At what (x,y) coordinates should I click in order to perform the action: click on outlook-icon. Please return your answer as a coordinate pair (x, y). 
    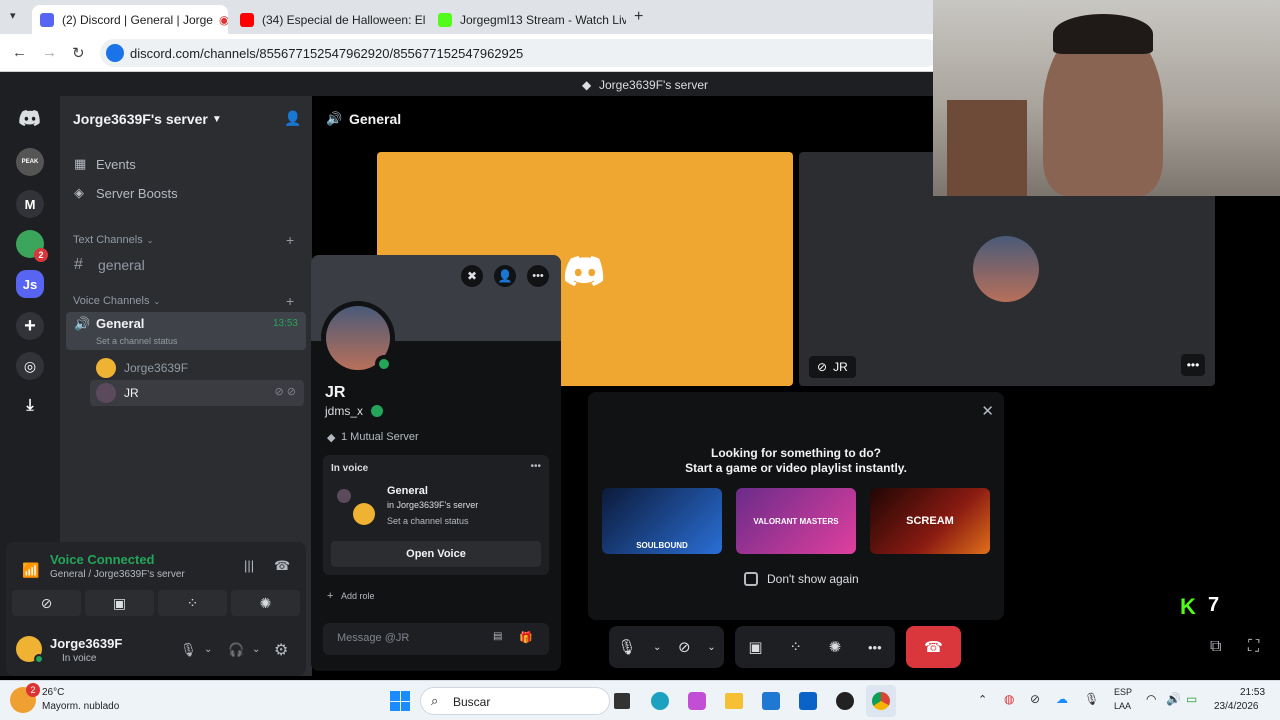
    Looking at the image, I should click on (808, 701).